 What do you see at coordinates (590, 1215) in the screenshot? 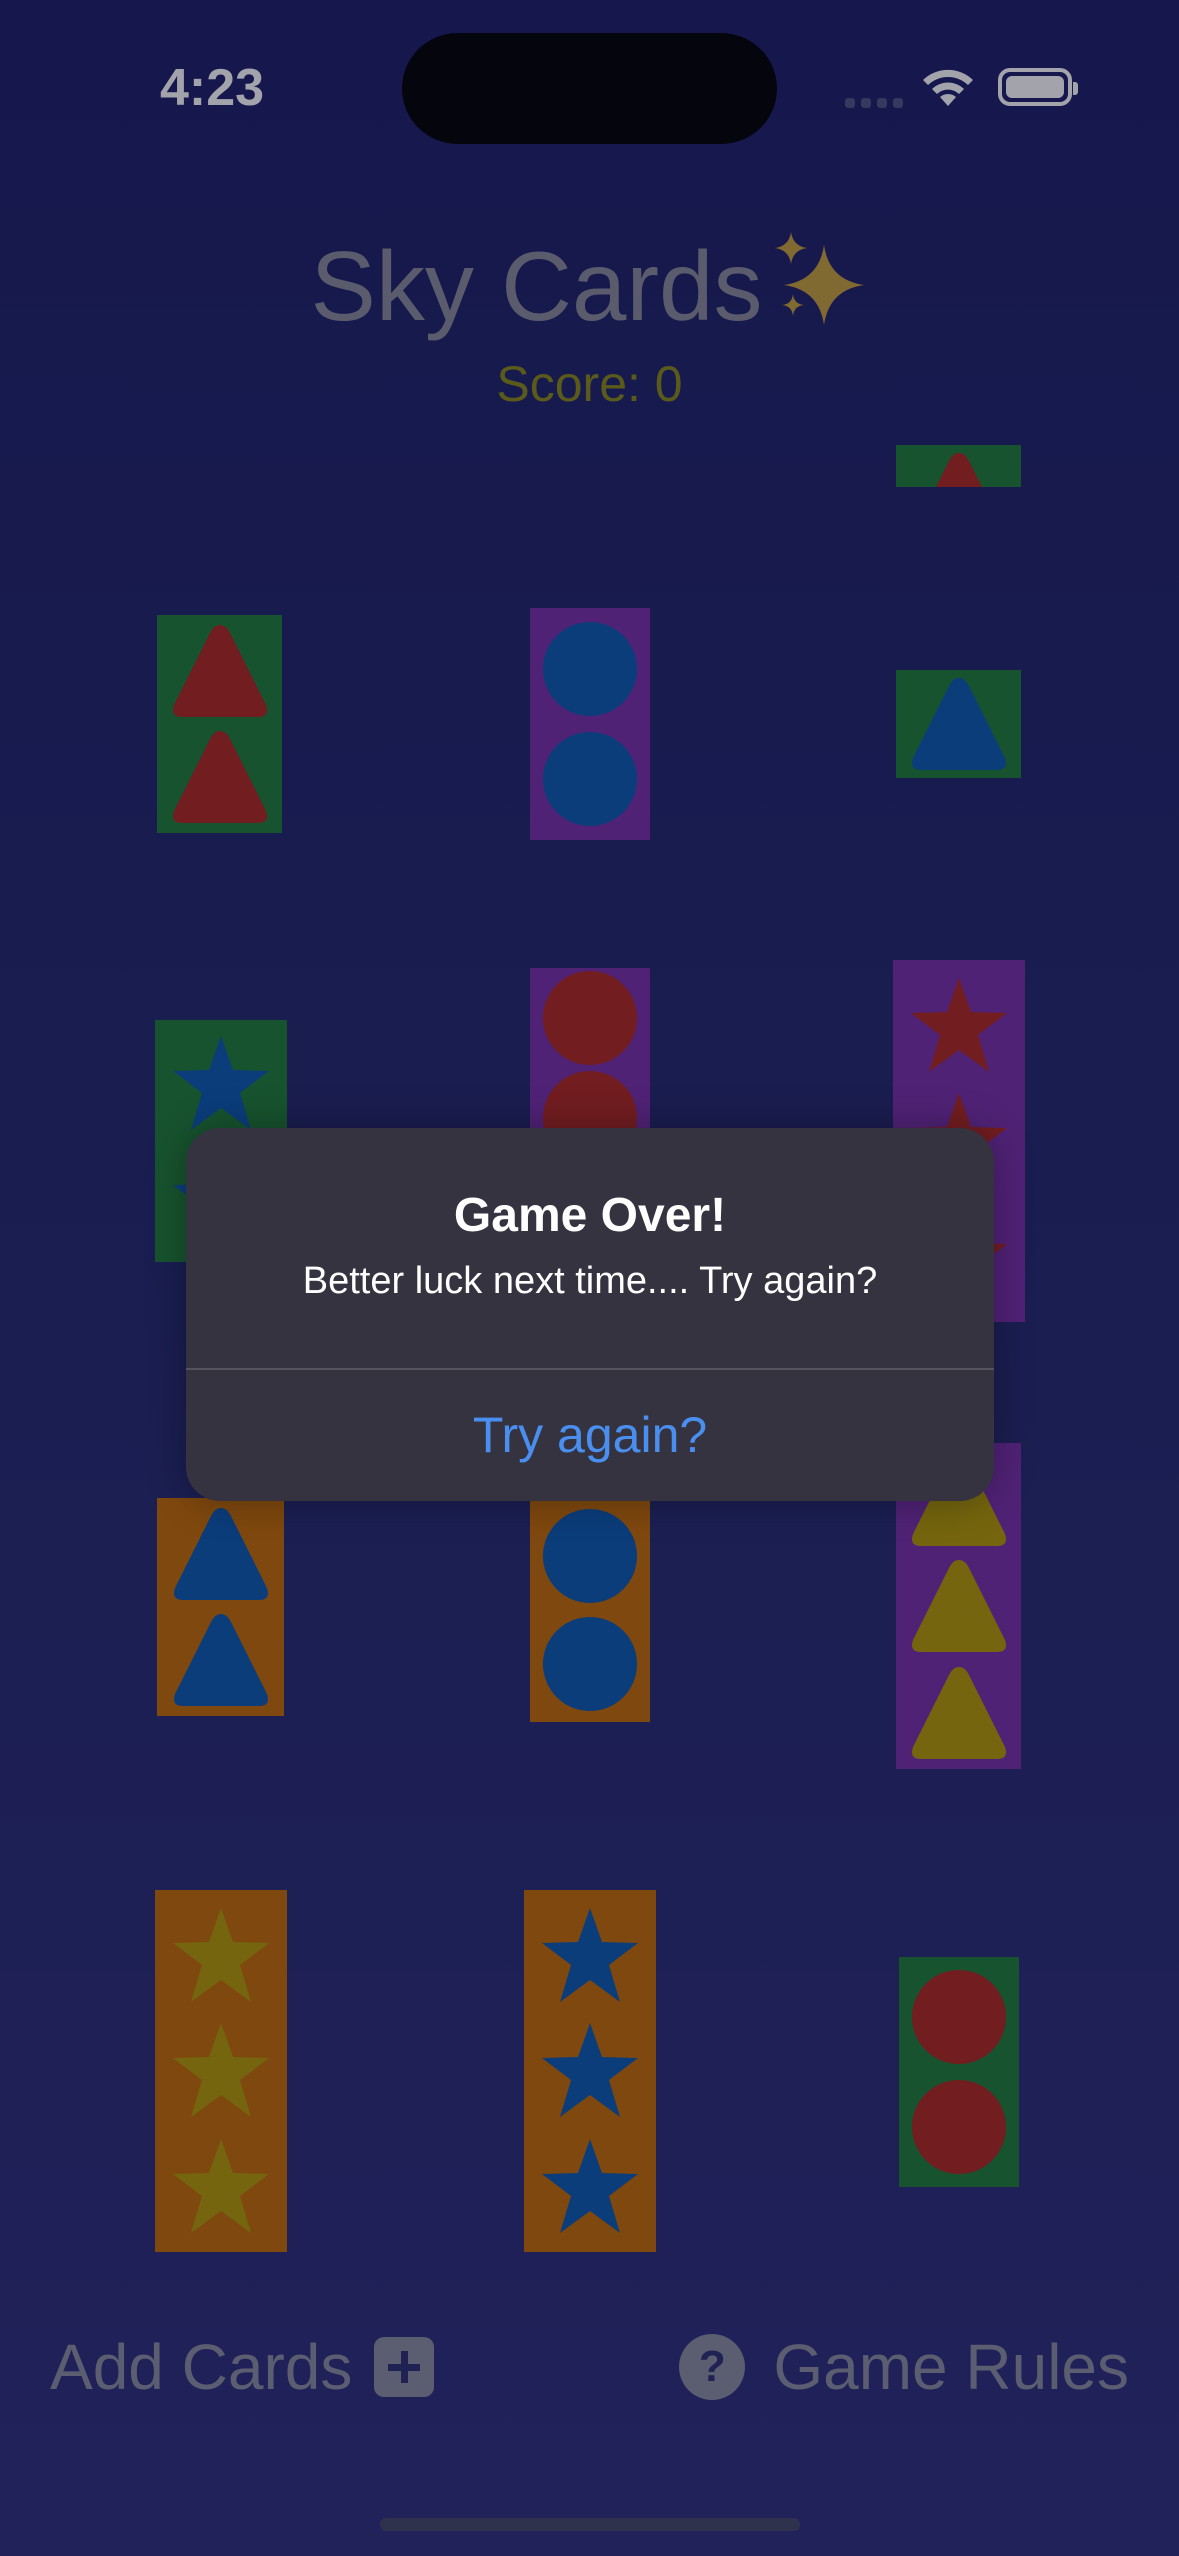
I see `alert-title: Game Over!` at bounding box center [590, 1215].